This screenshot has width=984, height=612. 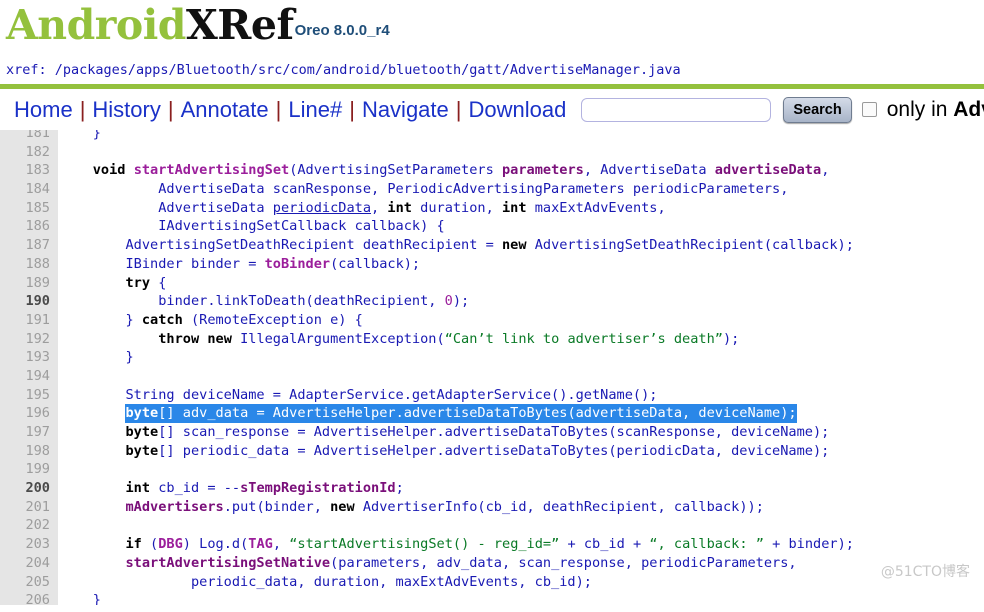 I want to click on line-number: 196, so click(x=25, y=413).